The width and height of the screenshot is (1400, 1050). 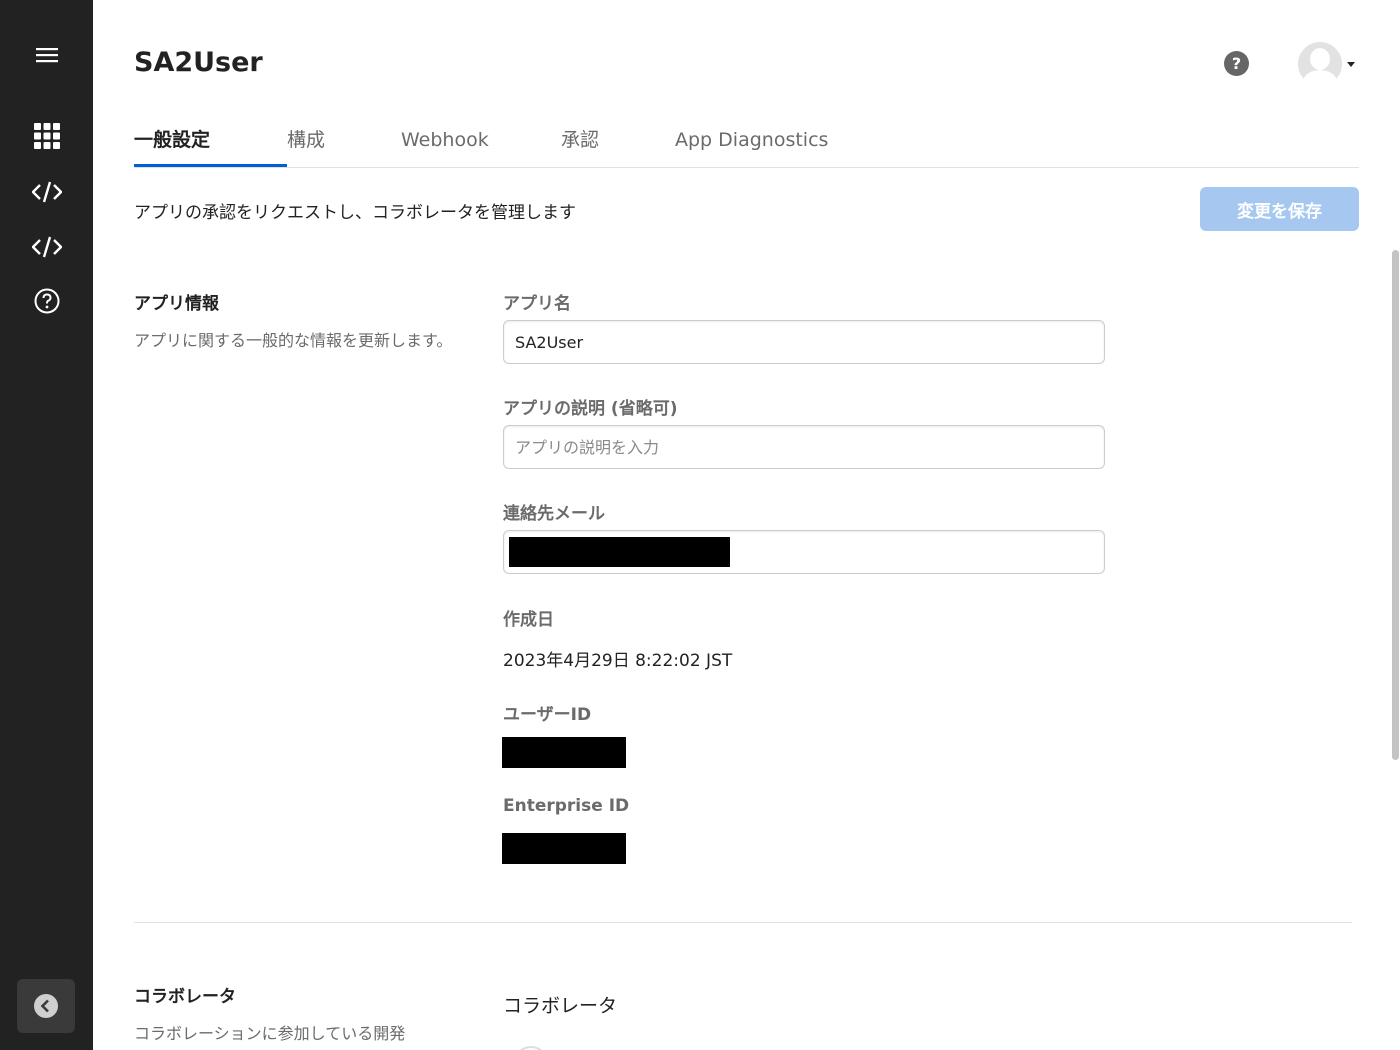 I want to click on redacted-user-id, so click(x=564, y=752).